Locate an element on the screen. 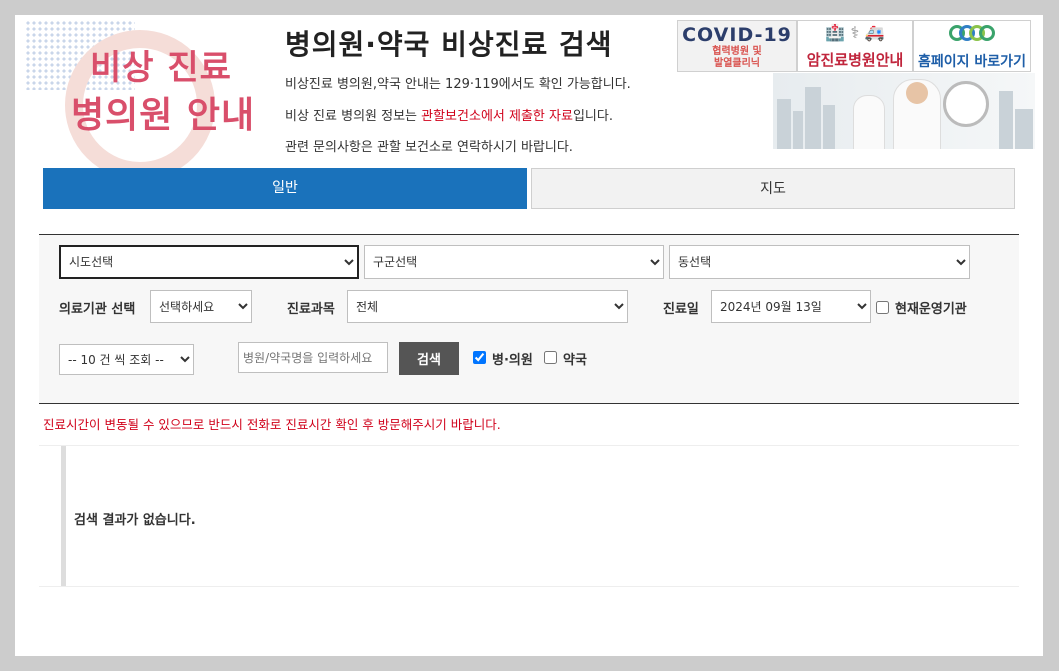 The image size is (1059, 671). pharmacy-checkbox is located at coordinates (550, 357).